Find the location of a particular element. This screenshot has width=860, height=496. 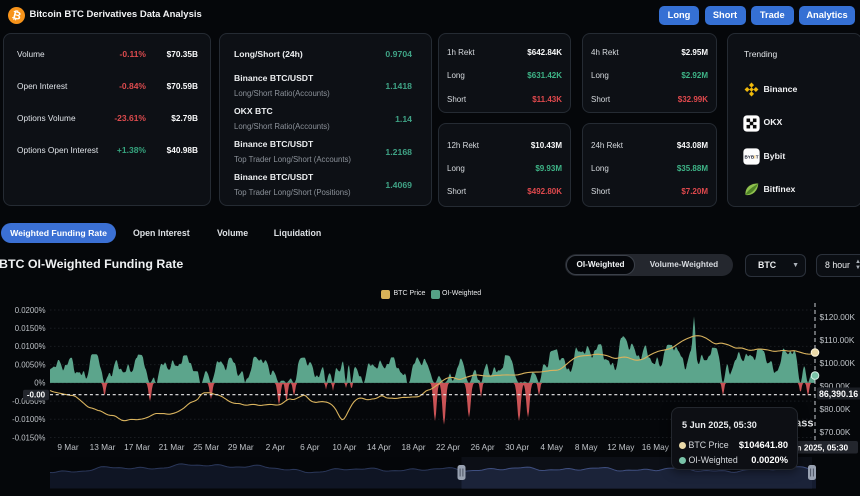

svg-text: 0.0200% is located at coordinates (30, 310).